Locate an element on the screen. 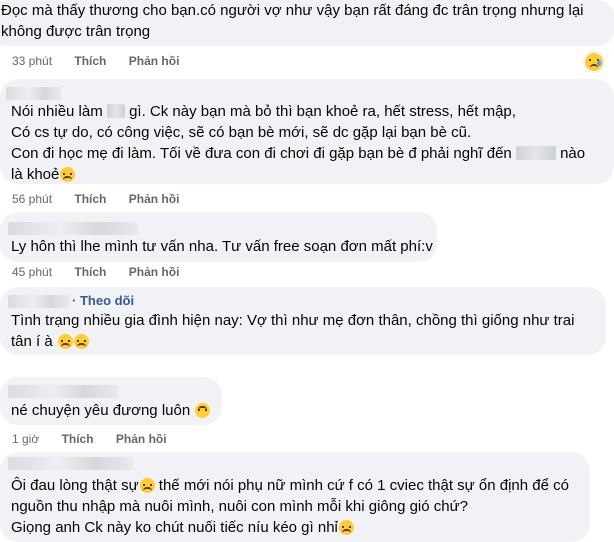 The image size is (614, 542). comment-bubble: né chuyện yêu đương luôn is located at coordinates (111, 401).